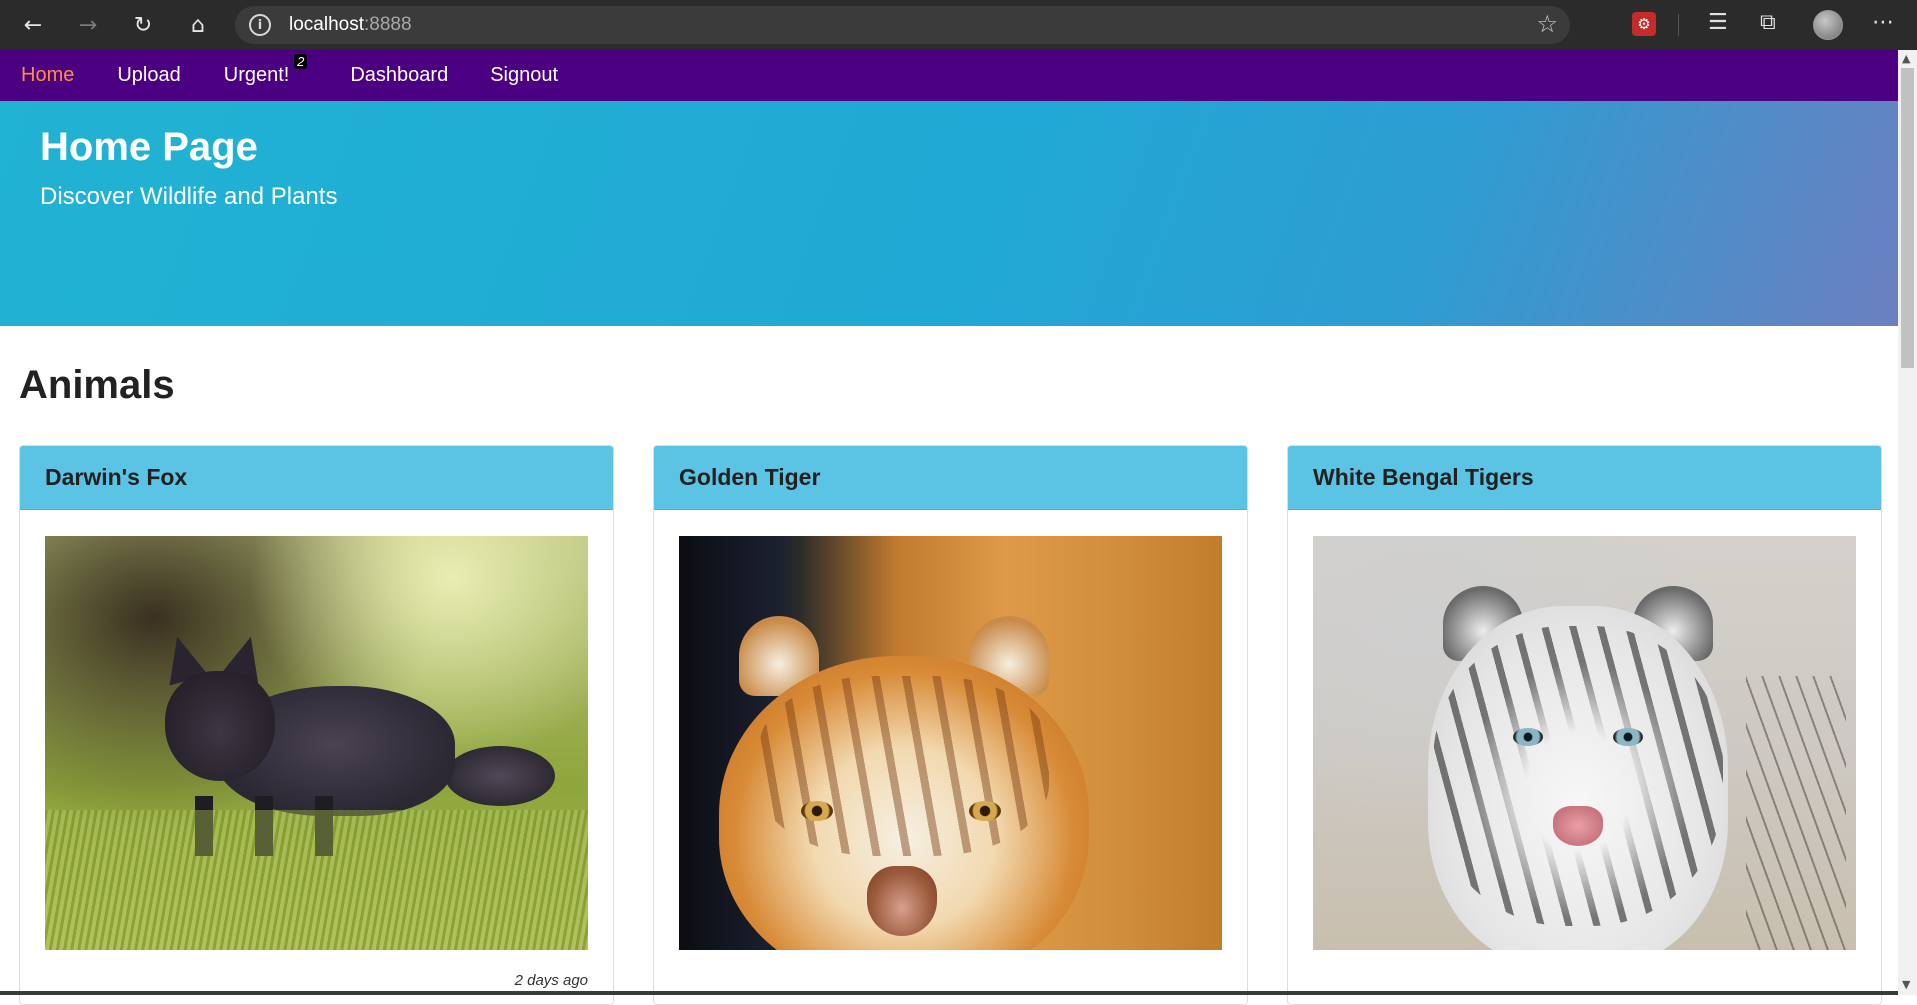  Describe the element at coordinates (524, 75) in the screenshot. I see `nav-signout-link: Signout` at that location.